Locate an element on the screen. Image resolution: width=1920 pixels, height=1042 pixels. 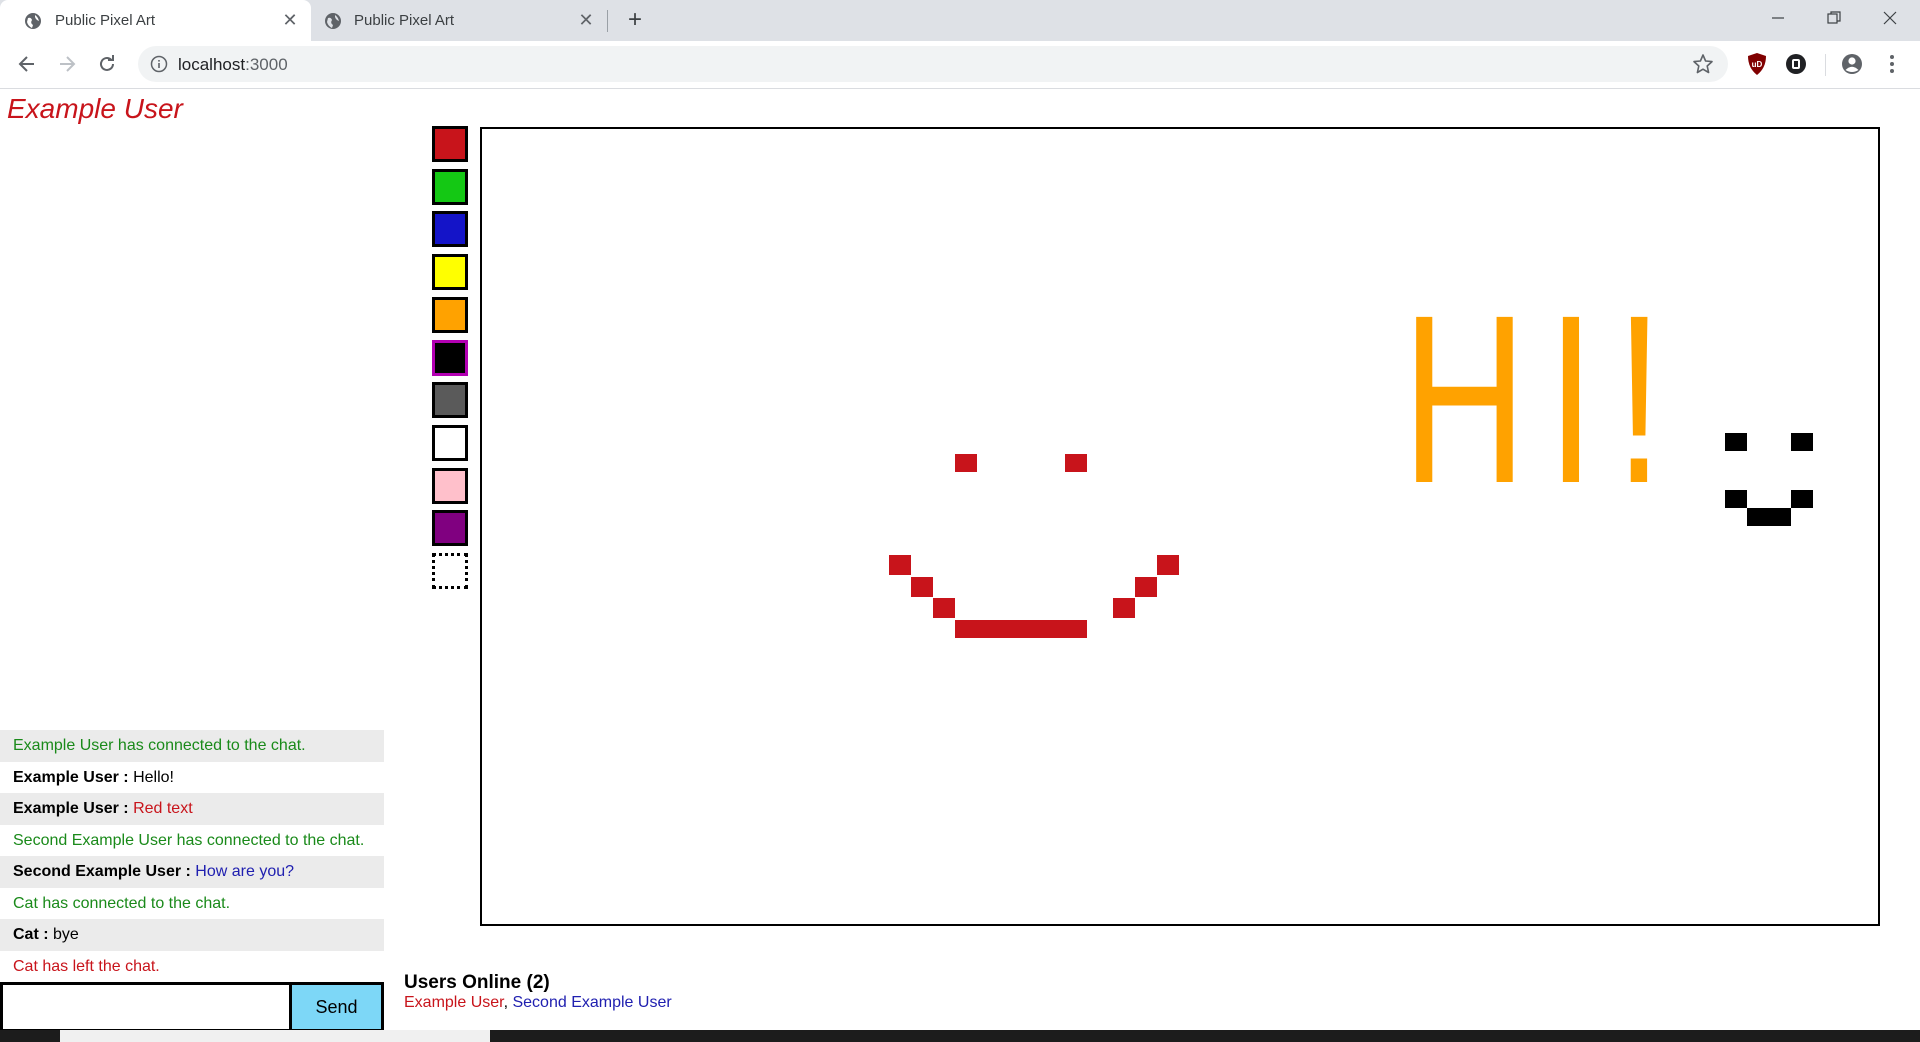
chat-input is located at coordinates (146, 1007).